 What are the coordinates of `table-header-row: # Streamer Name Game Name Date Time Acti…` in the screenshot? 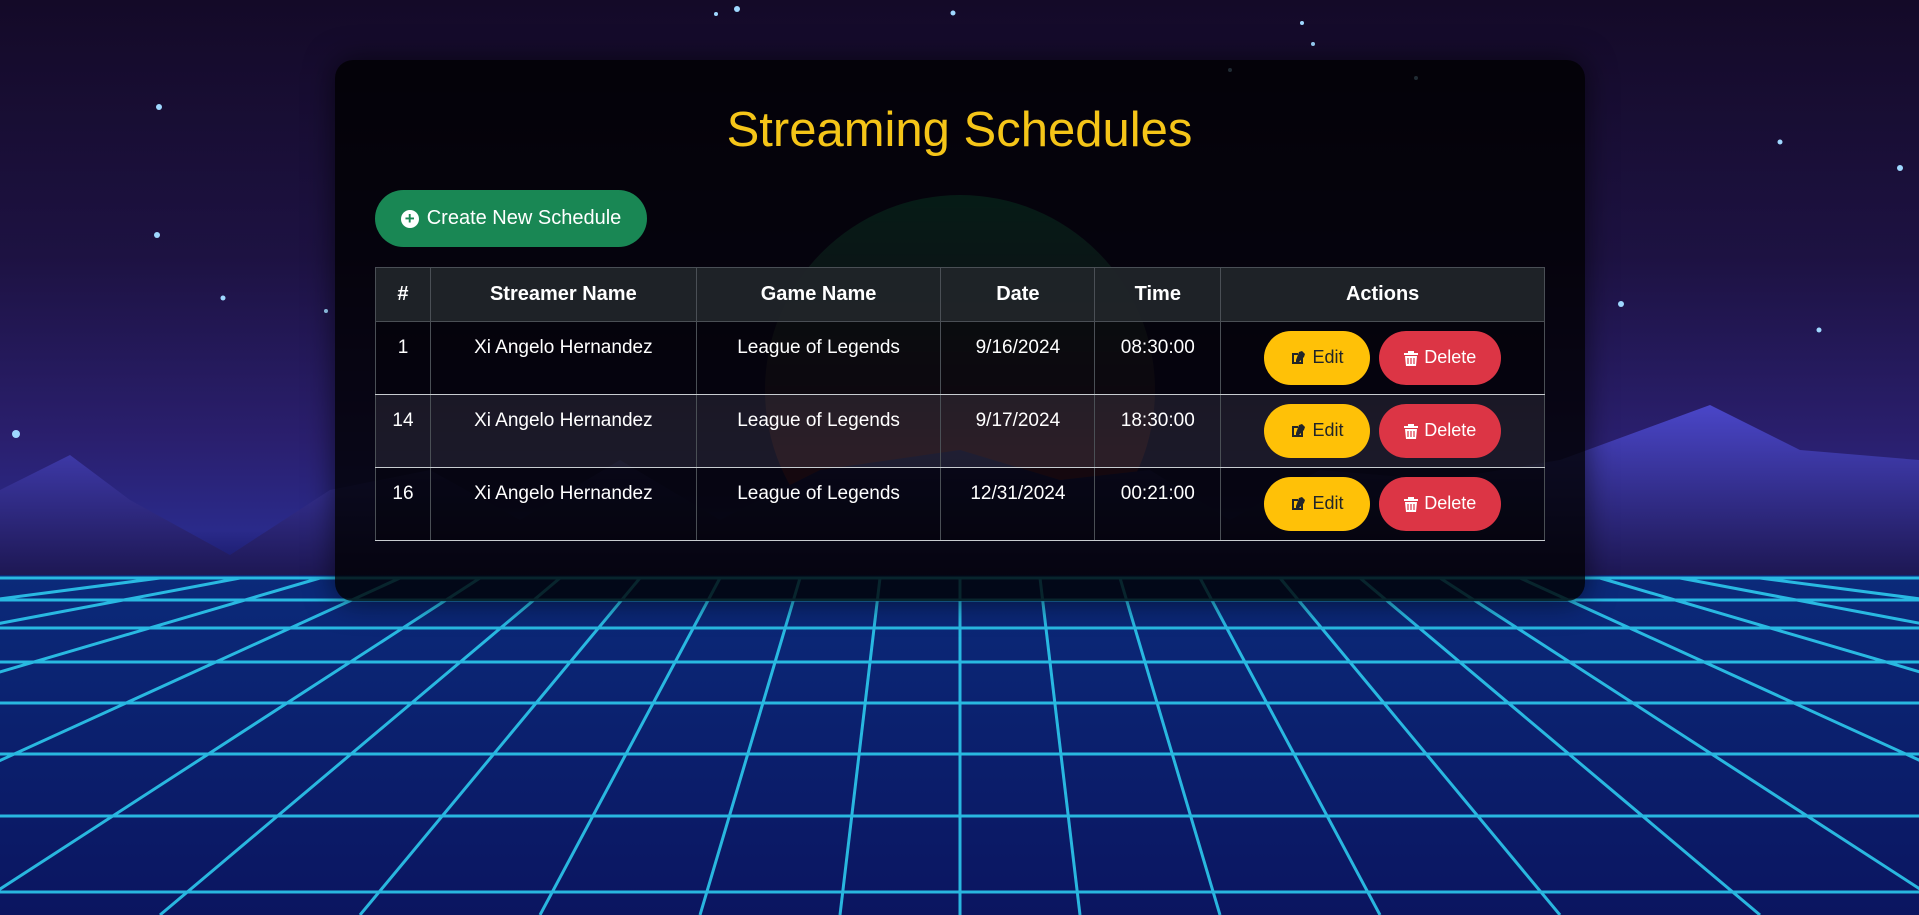 It's located at (960, 294).